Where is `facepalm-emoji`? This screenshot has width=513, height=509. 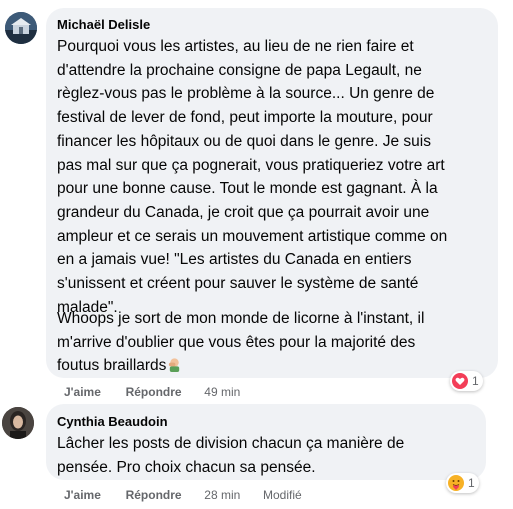 facepalm-emoji is located at coordinates (174, 365).